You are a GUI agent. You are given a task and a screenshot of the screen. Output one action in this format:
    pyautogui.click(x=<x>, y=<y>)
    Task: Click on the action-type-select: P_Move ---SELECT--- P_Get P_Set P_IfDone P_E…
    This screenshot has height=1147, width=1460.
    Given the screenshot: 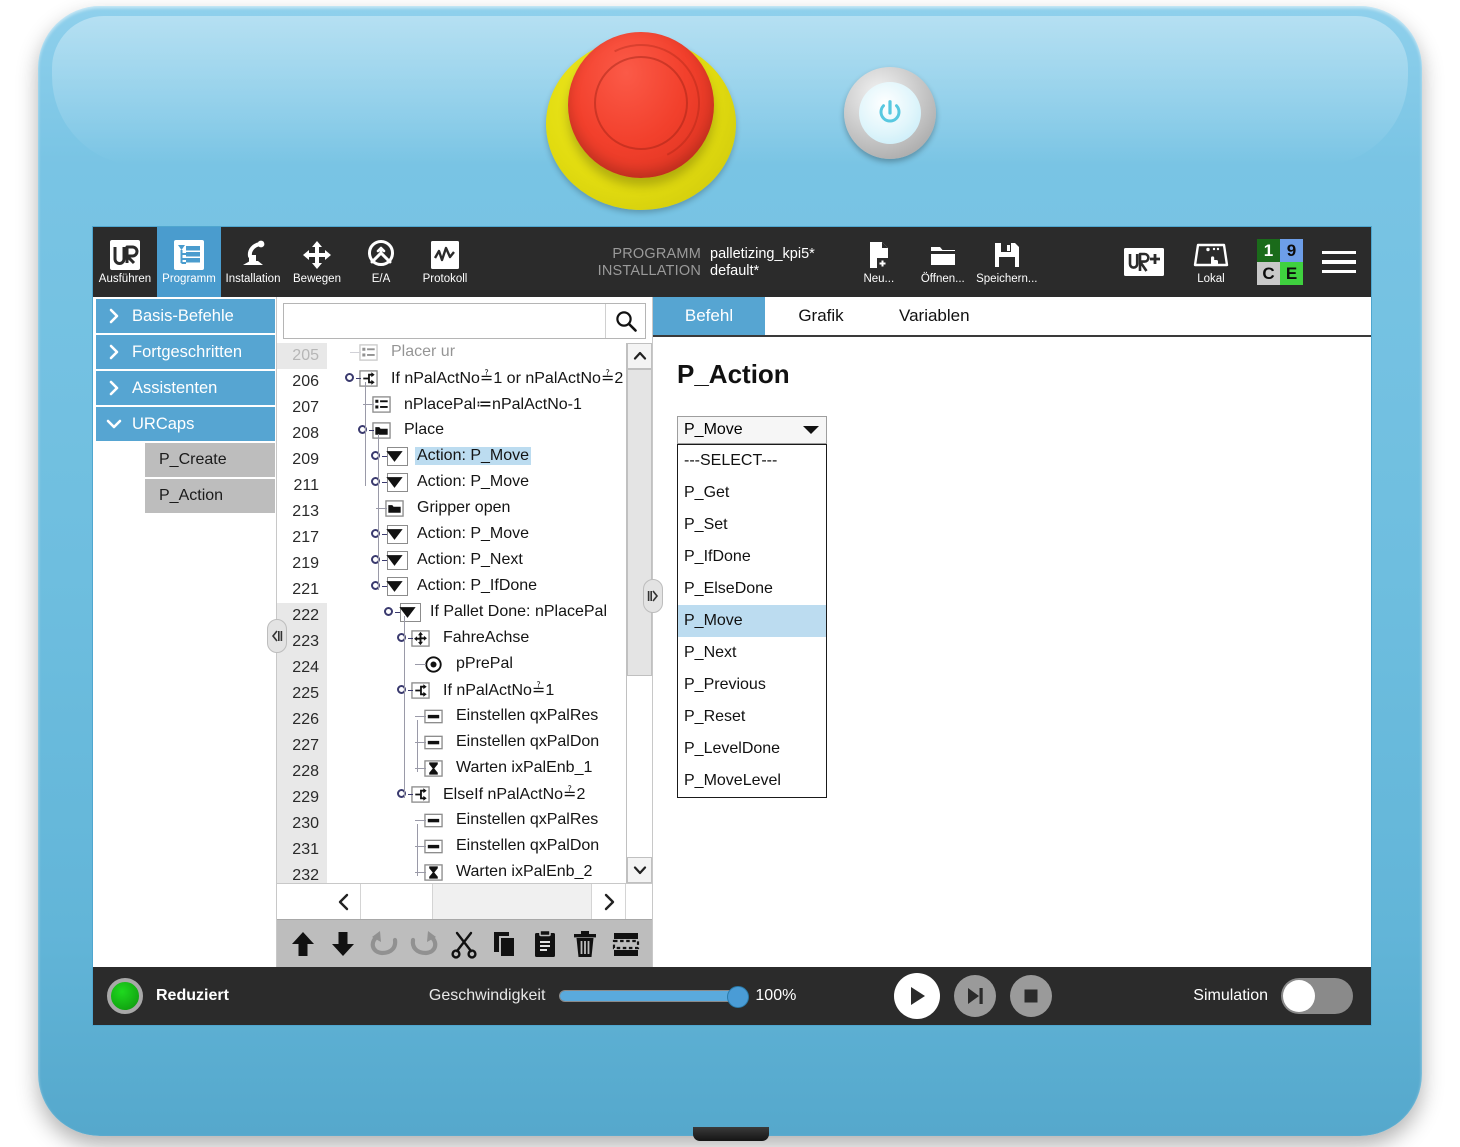 What is the action you would take?
    pyautogui.click(x=752, y=607)
    